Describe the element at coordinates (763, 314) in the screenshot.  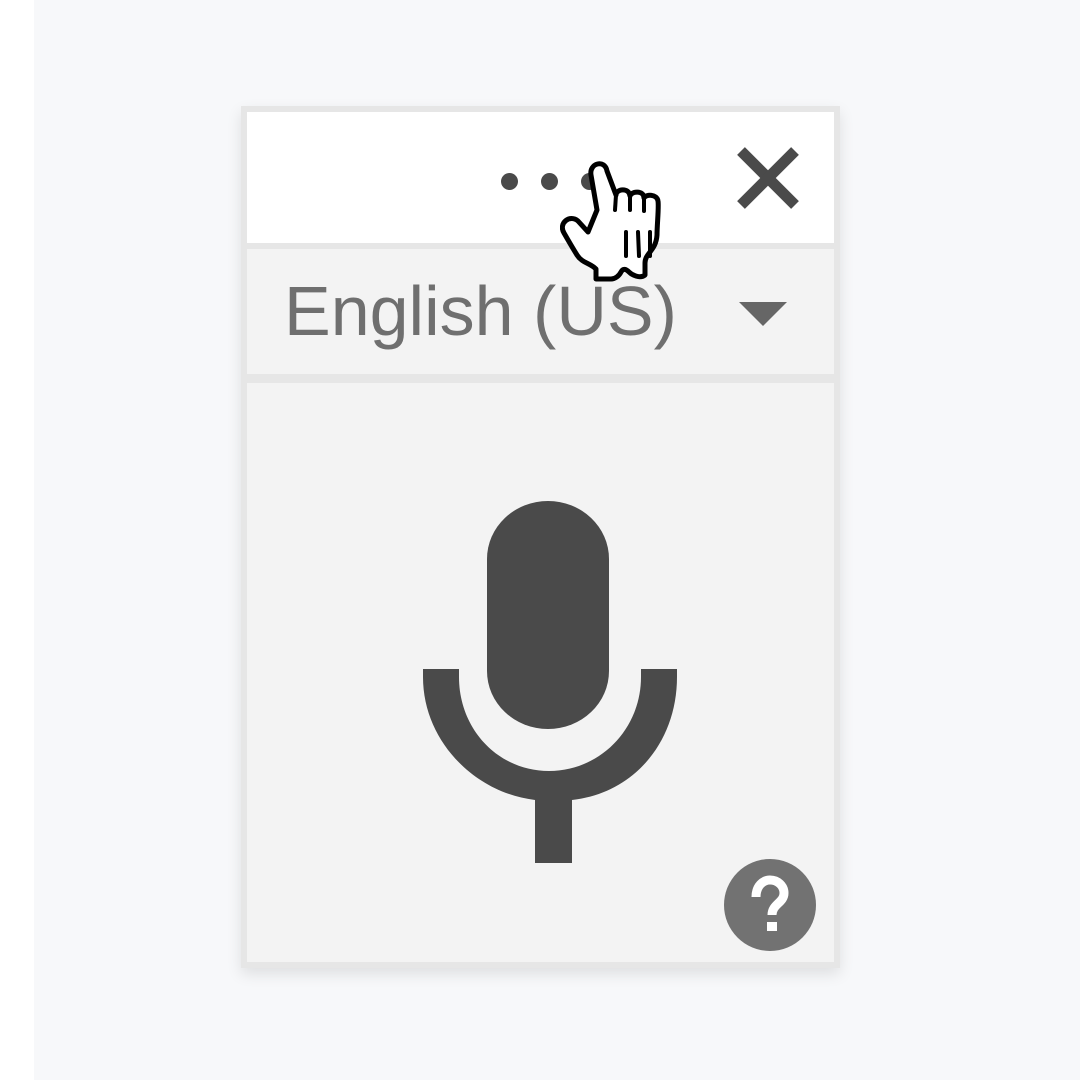
I see `caret-down-icon` at that location.